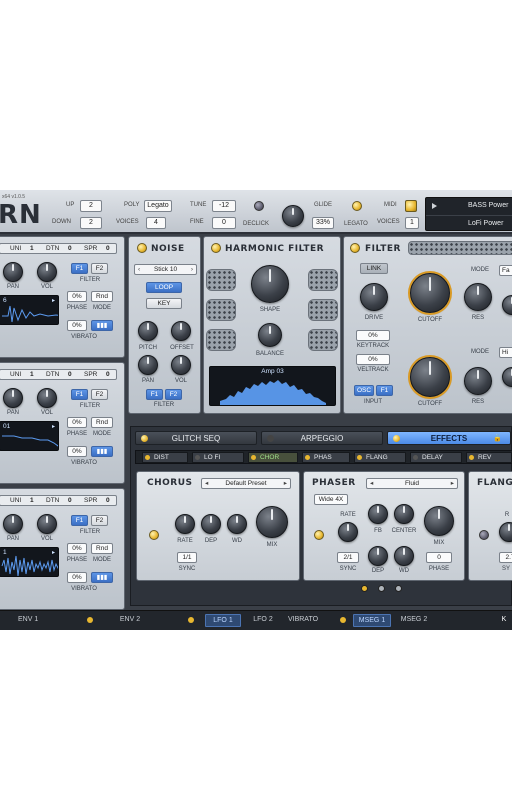 The height and width of the screenshot is (800, 512). I want to click on filter2-cutoff-knob, so click(430, 377).